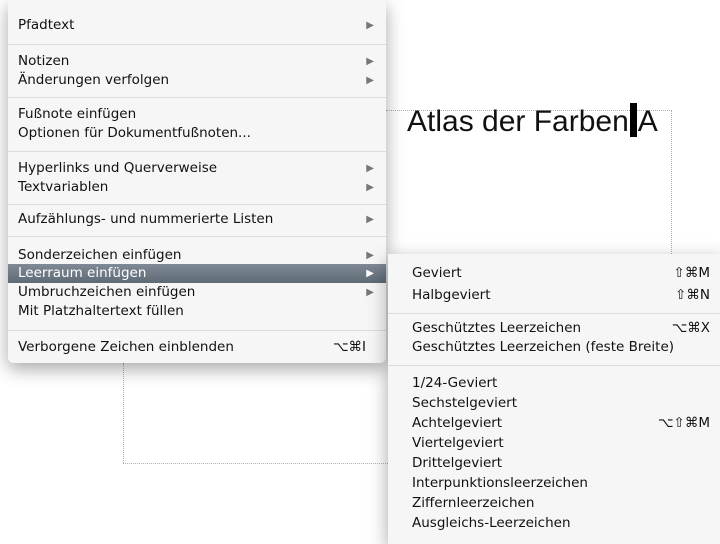 Image resolution: width=720 pixels, height=544 pixels. I want to click on menu-item-label: Geschütztes Leerzeichen (feste Breite), so click(543, 347).